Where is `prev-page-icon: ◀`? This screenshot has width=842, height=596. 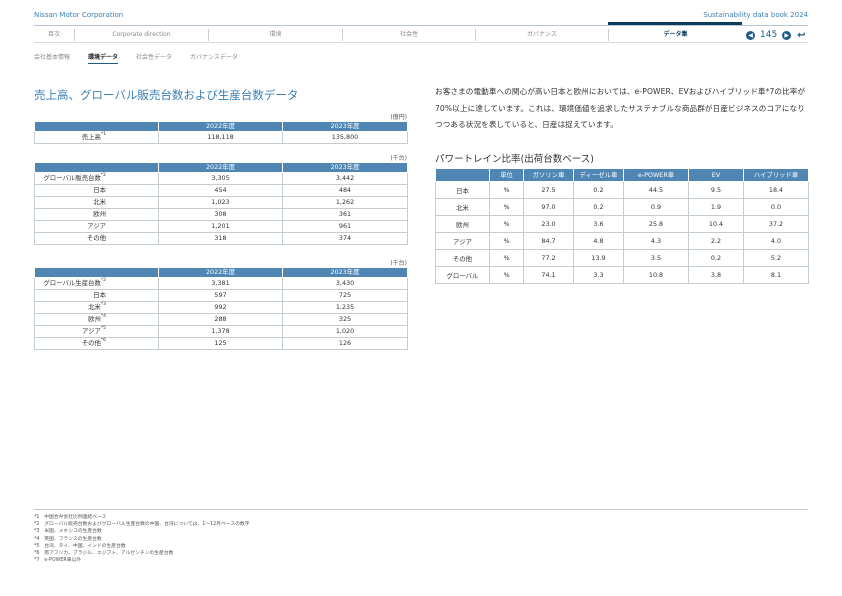
prev-page-icon: ◀ is located at coordinates (750, 35).